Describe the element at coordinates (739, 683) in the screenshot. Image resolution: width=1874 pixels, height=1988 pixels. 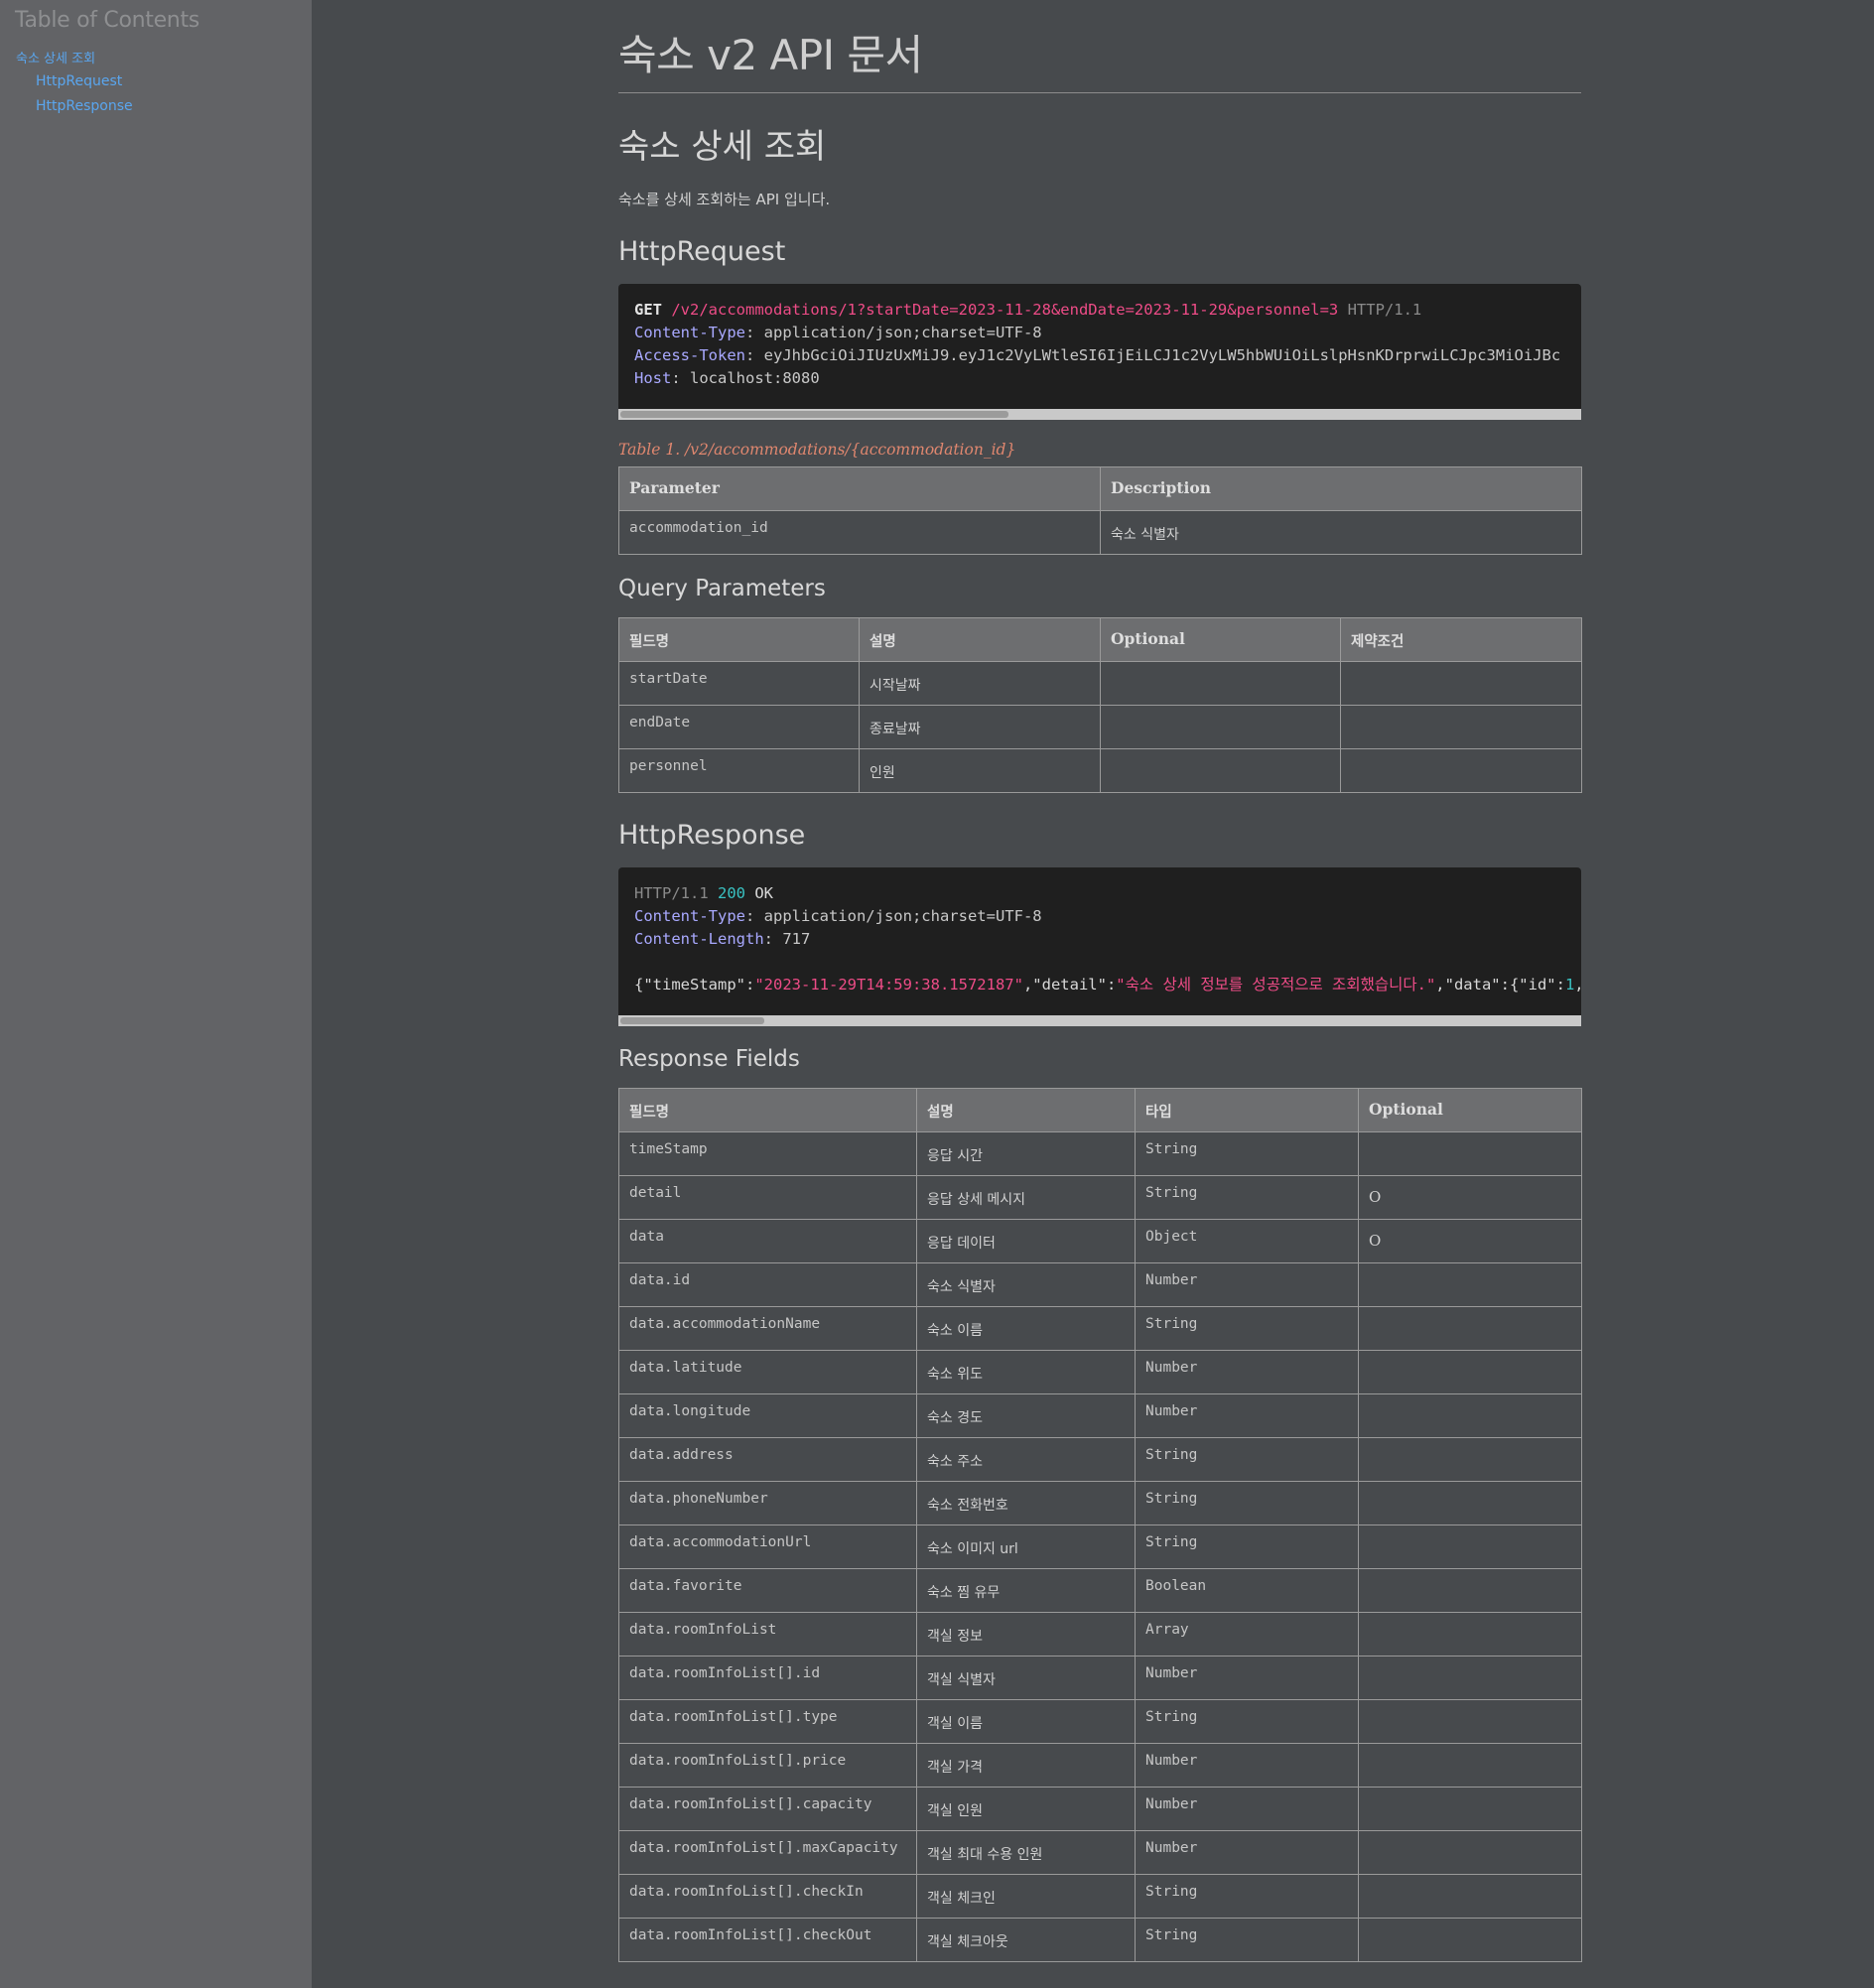
I see `field-name-cell: startDate` at that location.